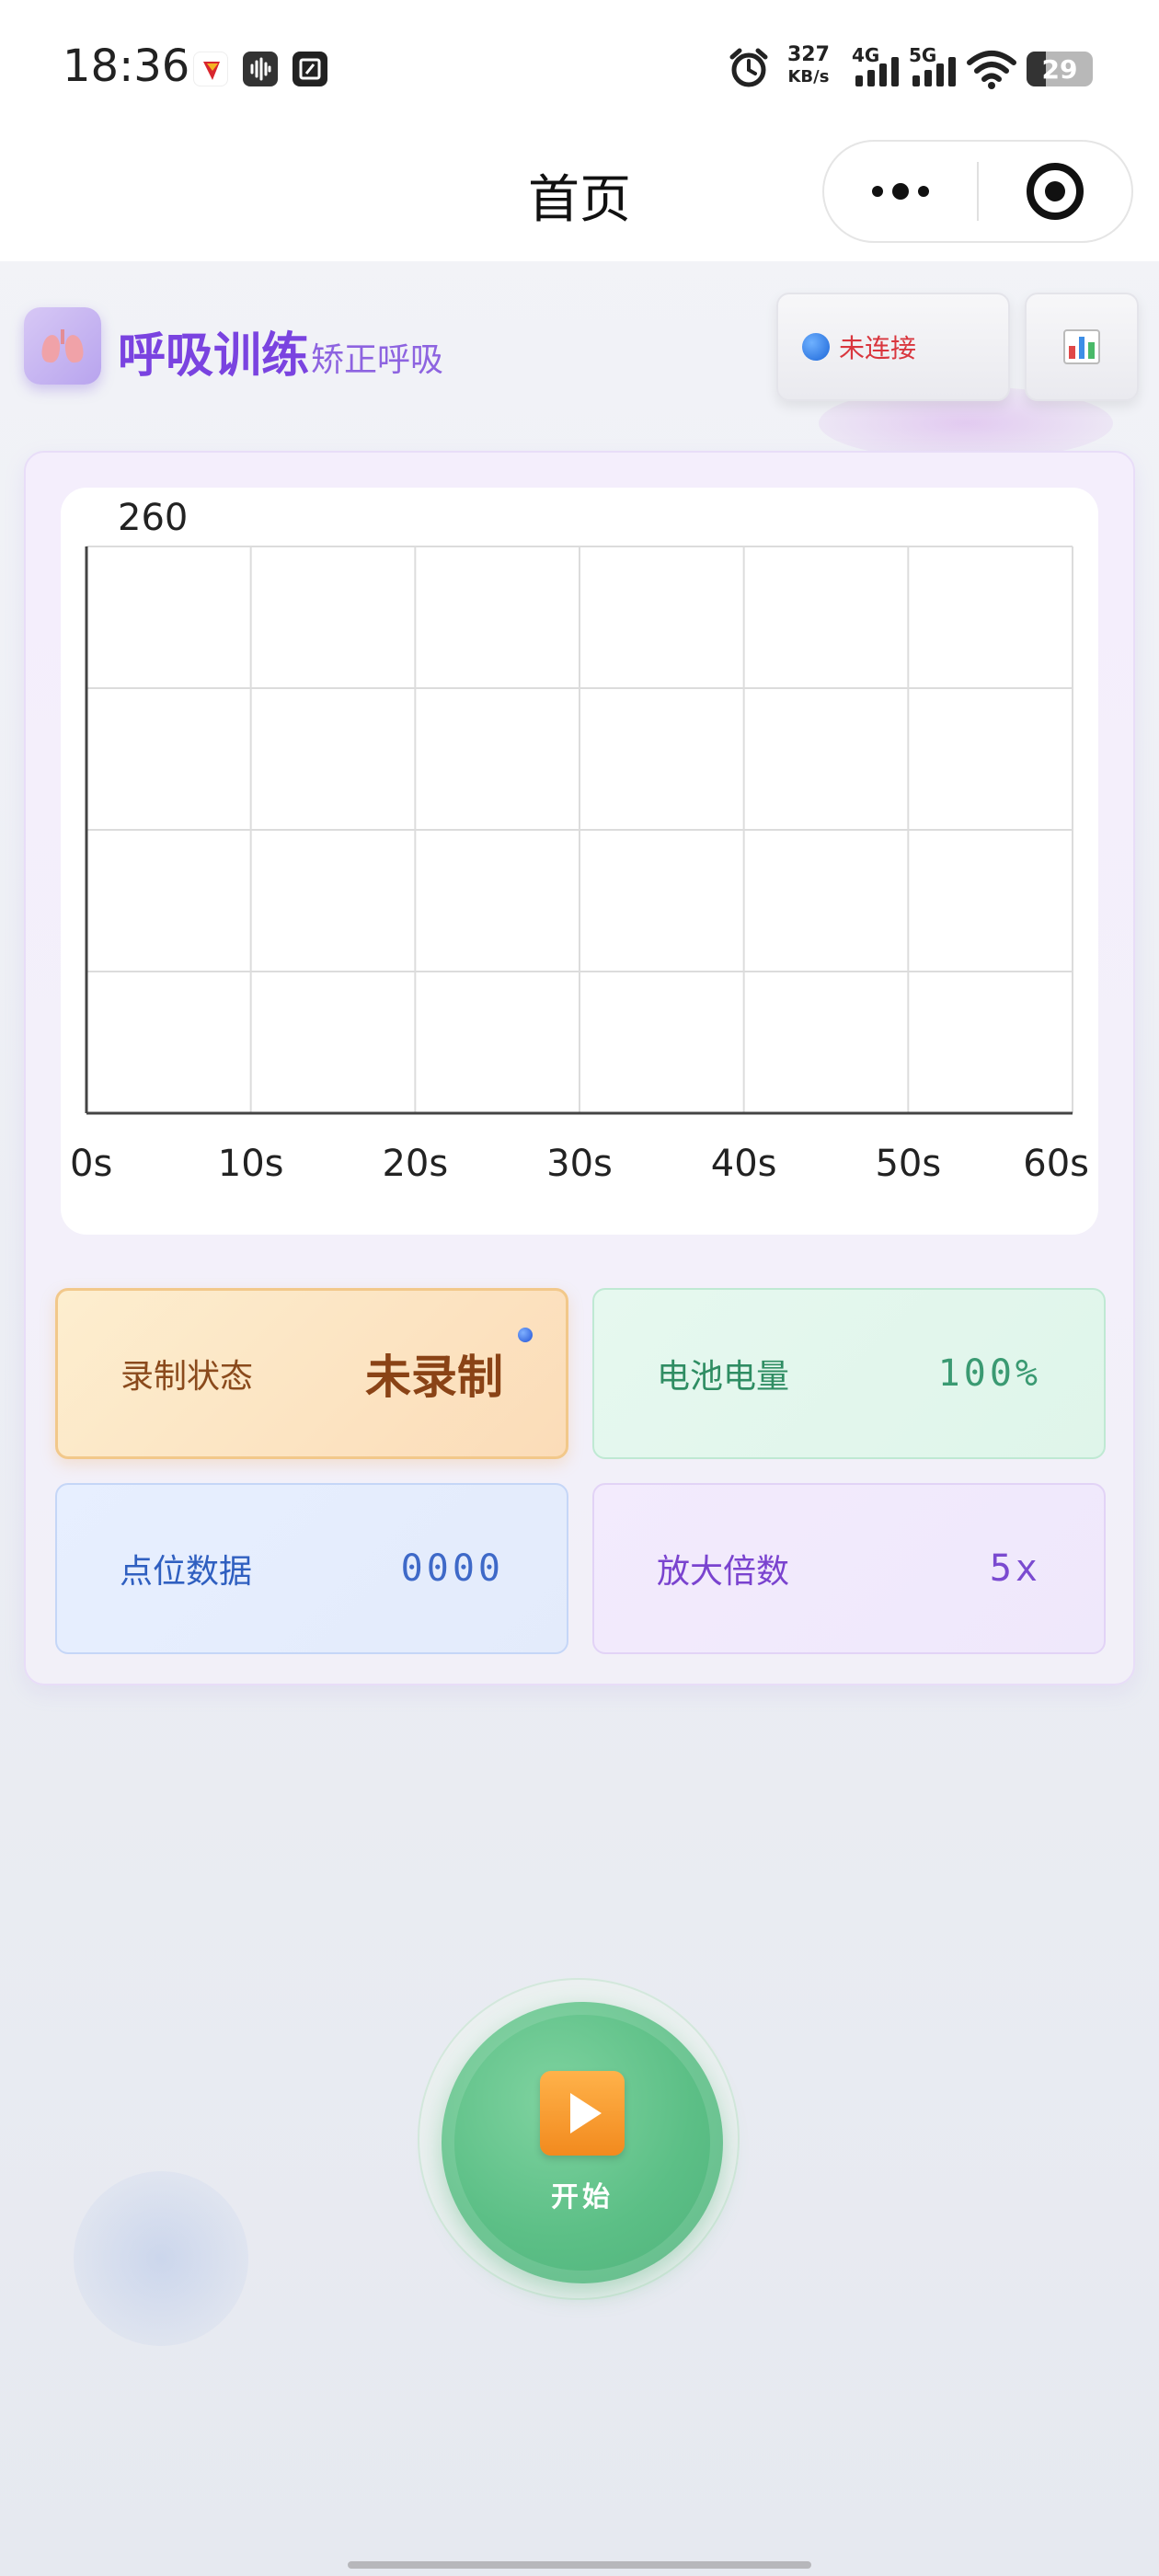 The height and width of the screenshot is (2576, 1159). I want to click on x-tick-label: 10s, so click(251, 1164).